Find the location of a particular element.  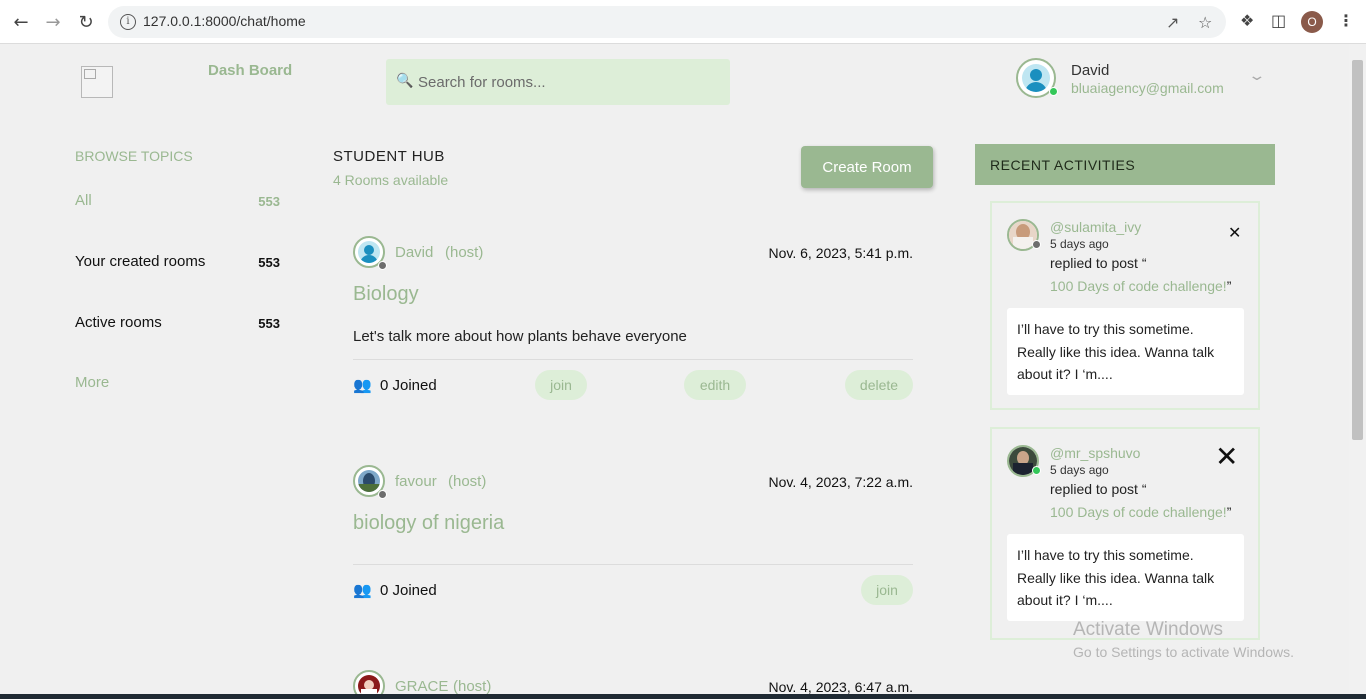

topic-label: All is located at coordinates (83, 200).